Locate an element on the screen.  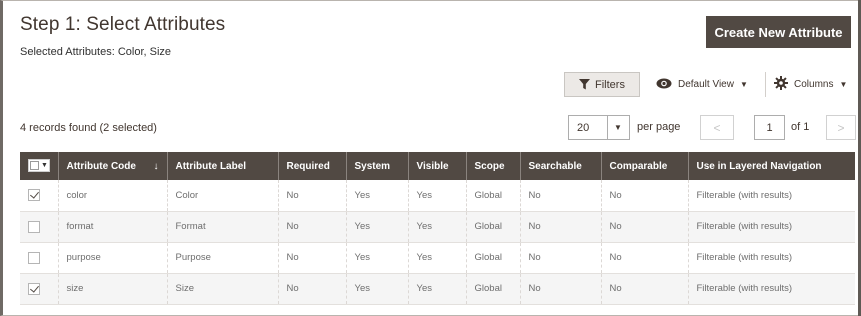
column-header-attribute-label: Attribute Label is located at coordinates (223, 166).